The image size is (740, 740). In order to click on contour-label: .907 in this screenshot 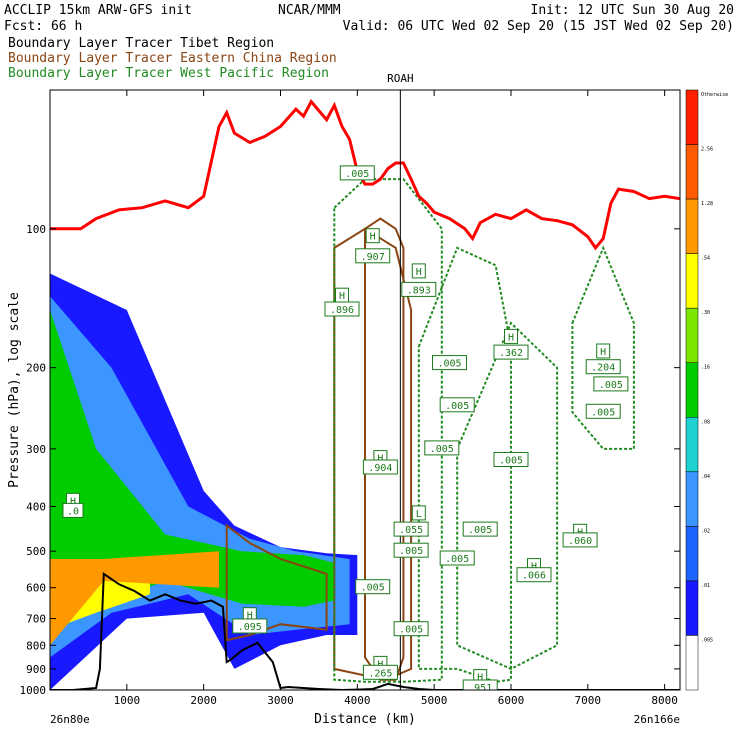, I will do `click(373, 256)`.